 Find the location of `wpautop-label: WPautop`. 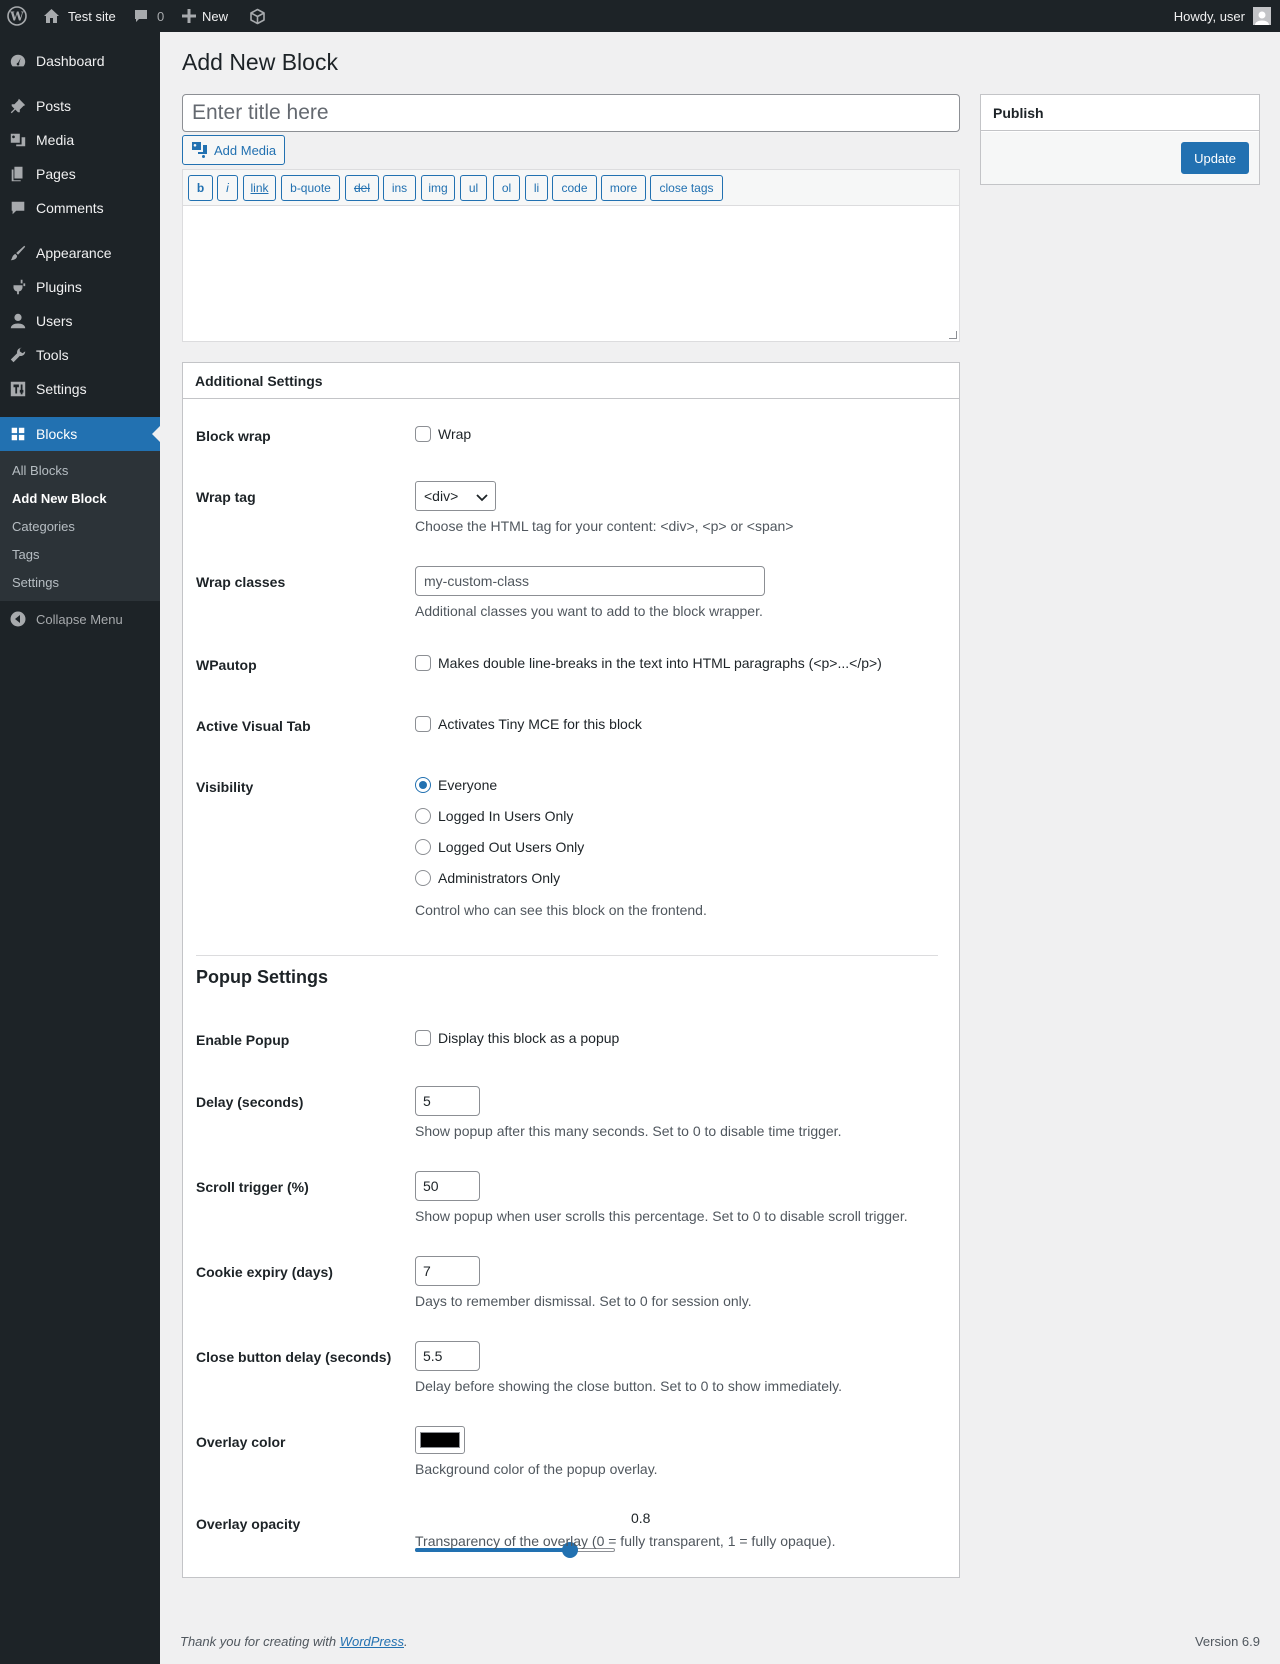

wpautop-label: WPautop is located at coordinates (226, 665).